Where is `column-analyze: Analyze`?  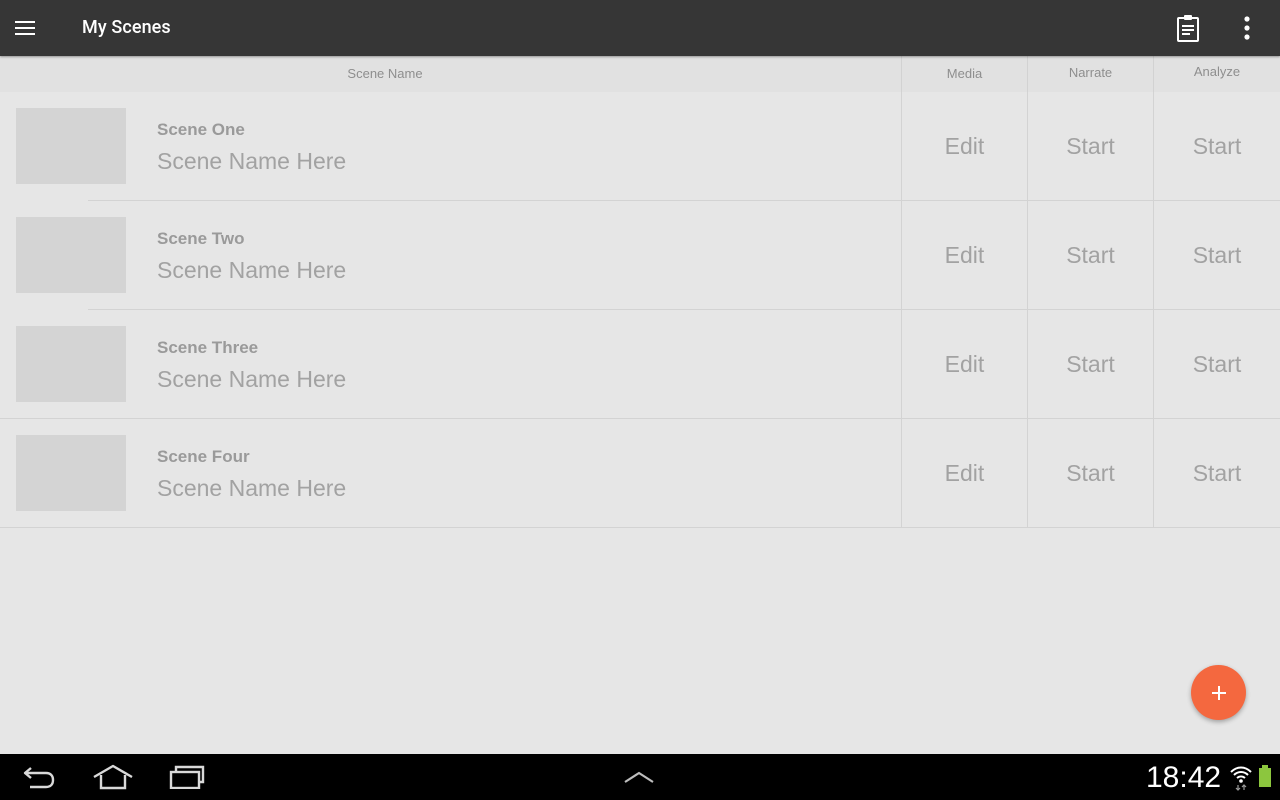 column-analyze: Analyze is located at coordinates (1216, 74).